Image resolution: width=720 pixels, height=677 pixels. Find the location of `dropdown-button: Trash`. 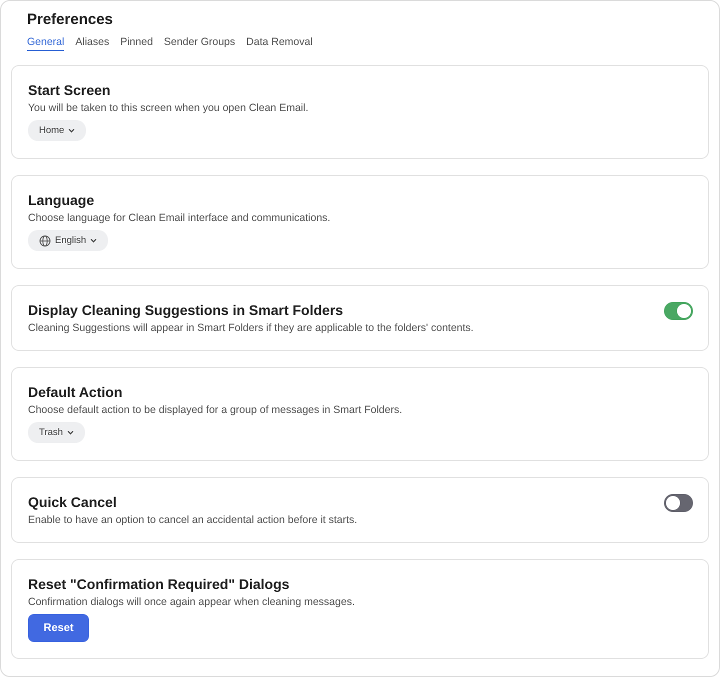

dropdown-button: Trash is located at coordinates (56, 432).